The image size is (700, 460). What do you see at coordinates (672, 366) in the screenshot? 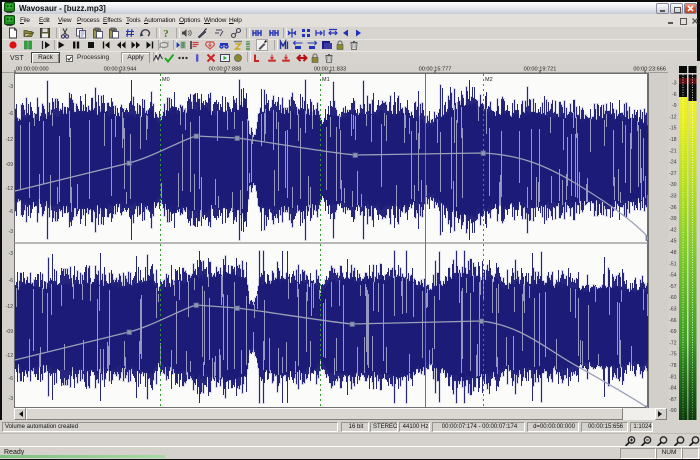
I see `svg-text: -78` at bounding box center [672, 366].